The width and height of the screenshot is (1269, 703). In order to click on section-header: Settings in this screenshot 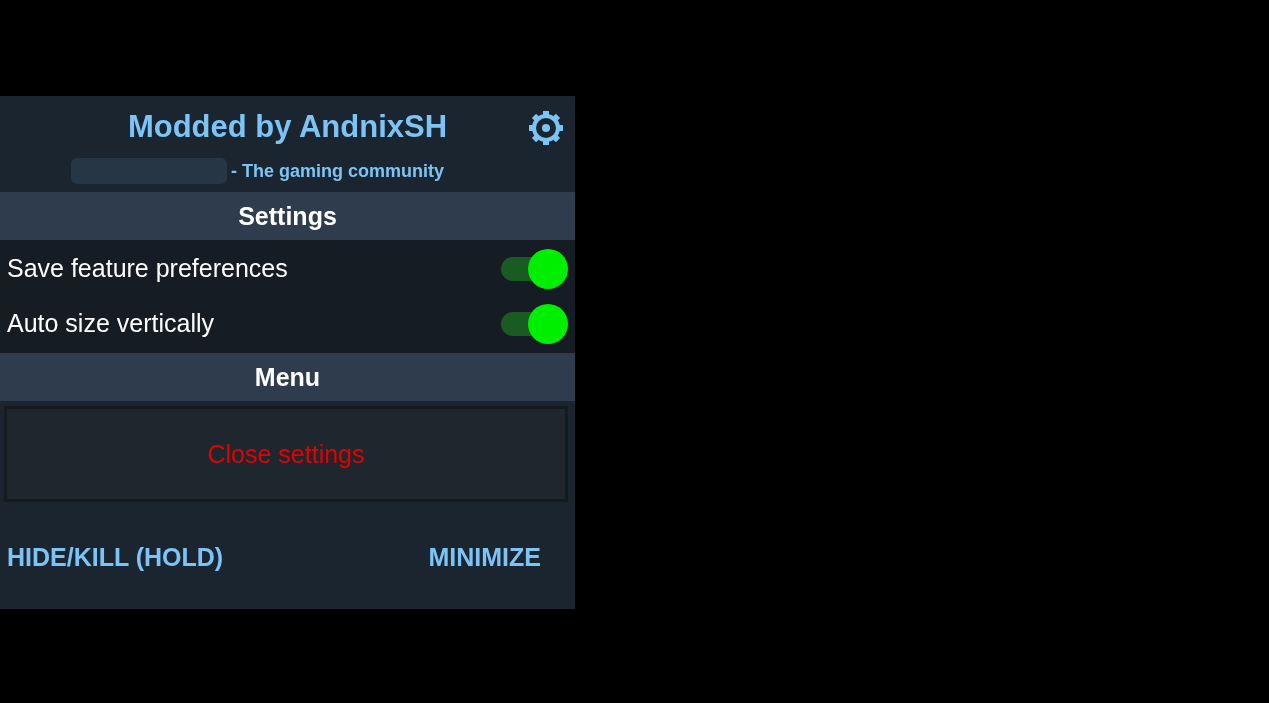, I will do `click(287, 216)`.